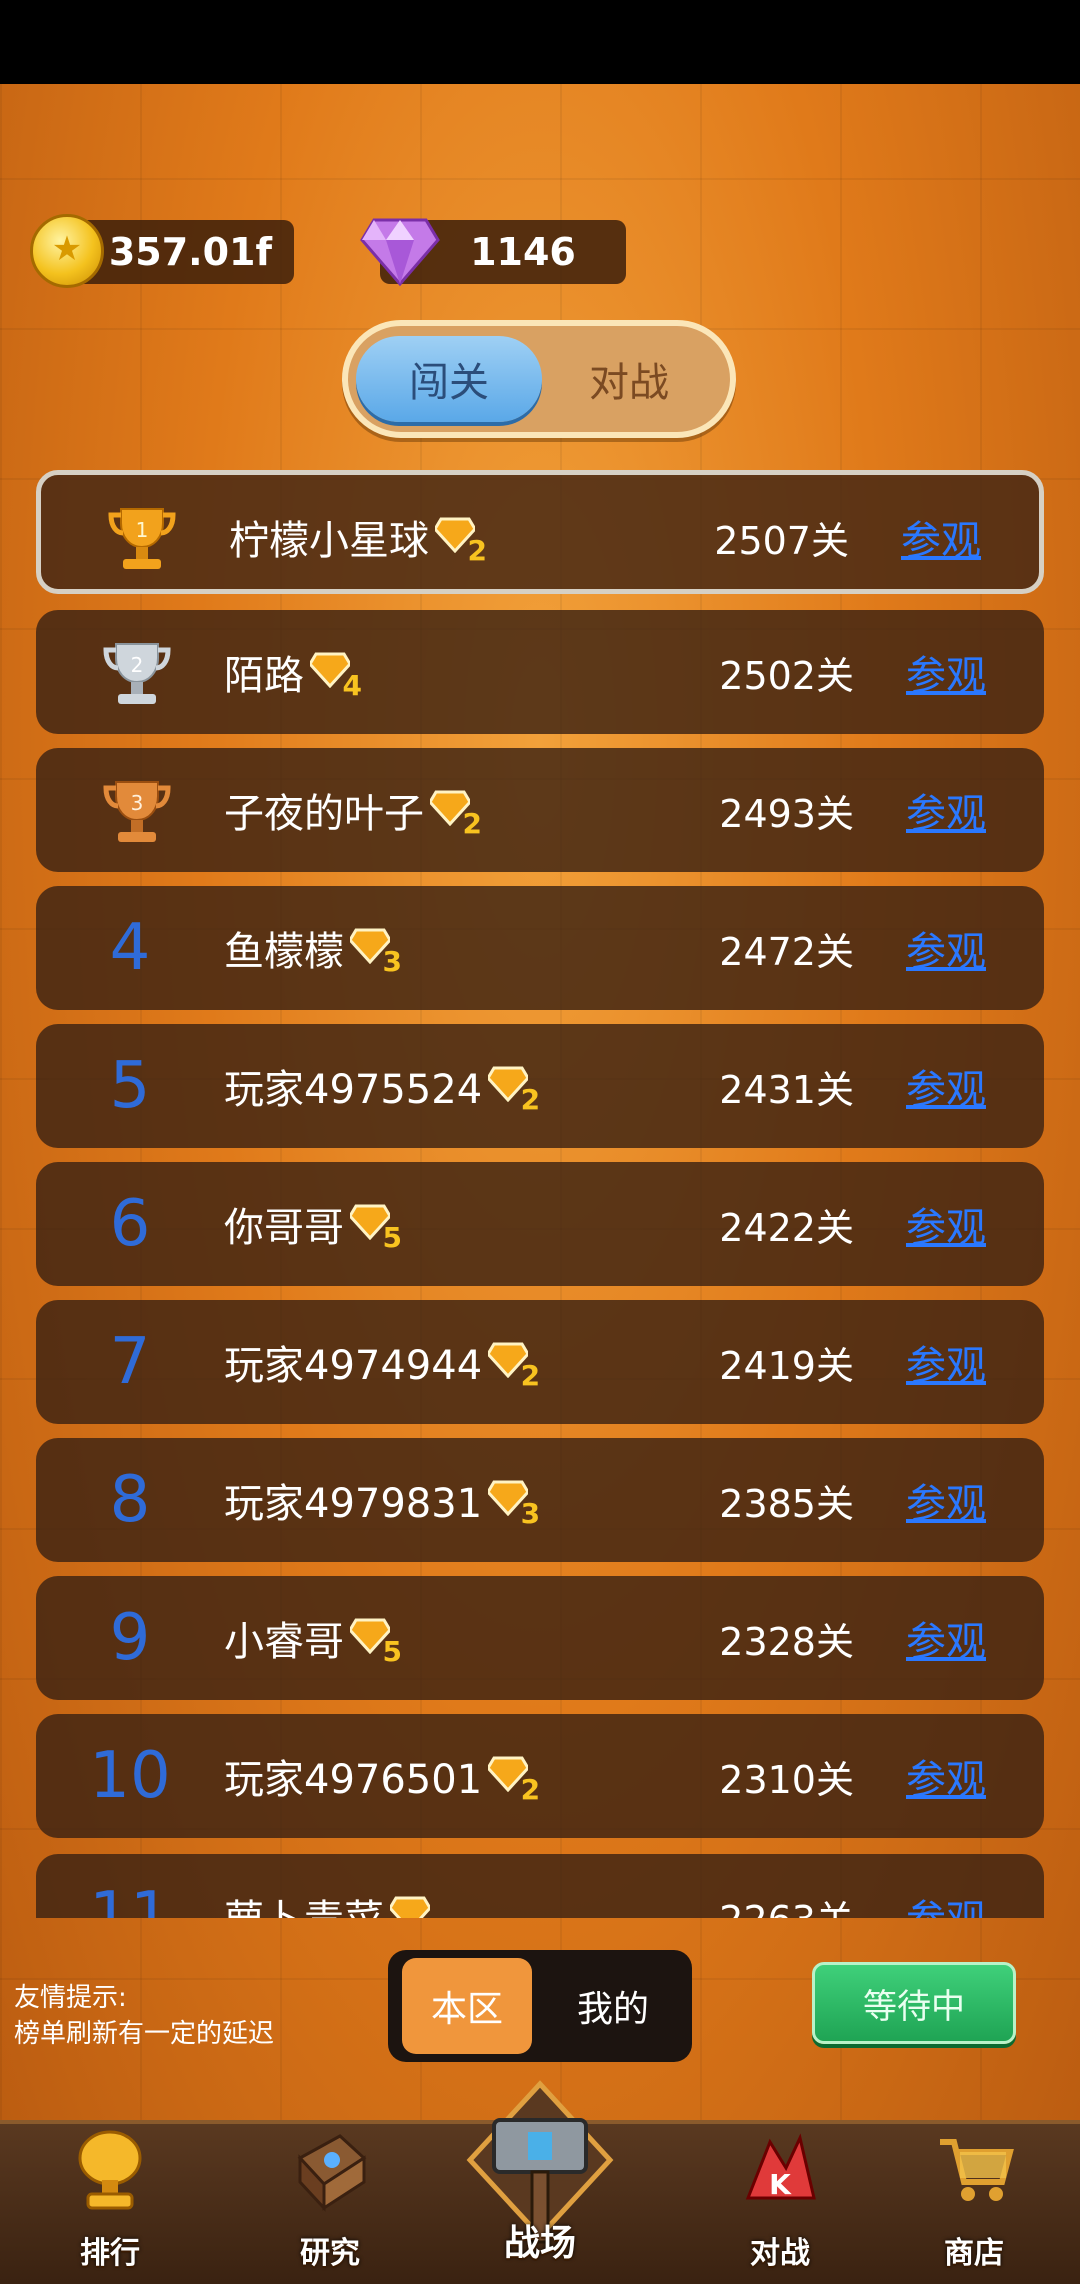 This screenshot has height=2284, width=1080. I want to click on tab-stages: 闯关, so click(449, 379).